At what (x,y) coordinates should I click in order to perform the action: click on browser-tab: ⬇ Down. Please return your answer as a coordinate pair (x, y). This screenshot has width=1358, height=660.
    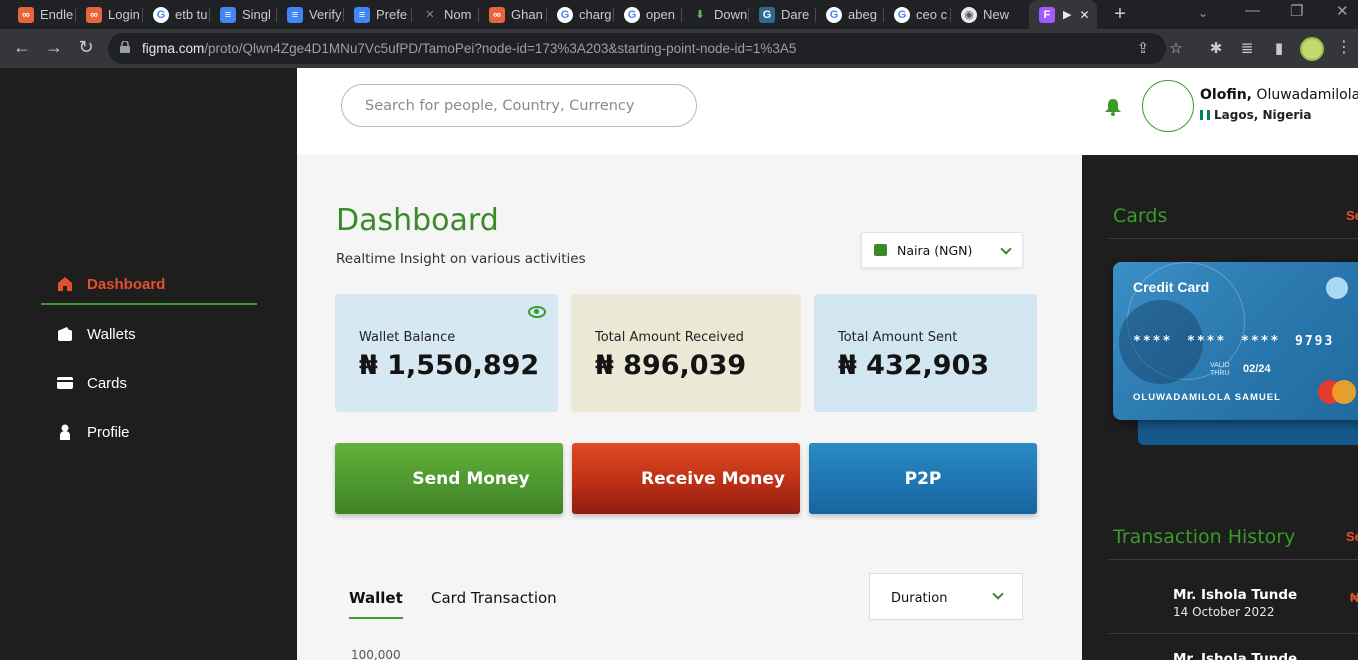
    Looking at the image, I should click on (715, 14).